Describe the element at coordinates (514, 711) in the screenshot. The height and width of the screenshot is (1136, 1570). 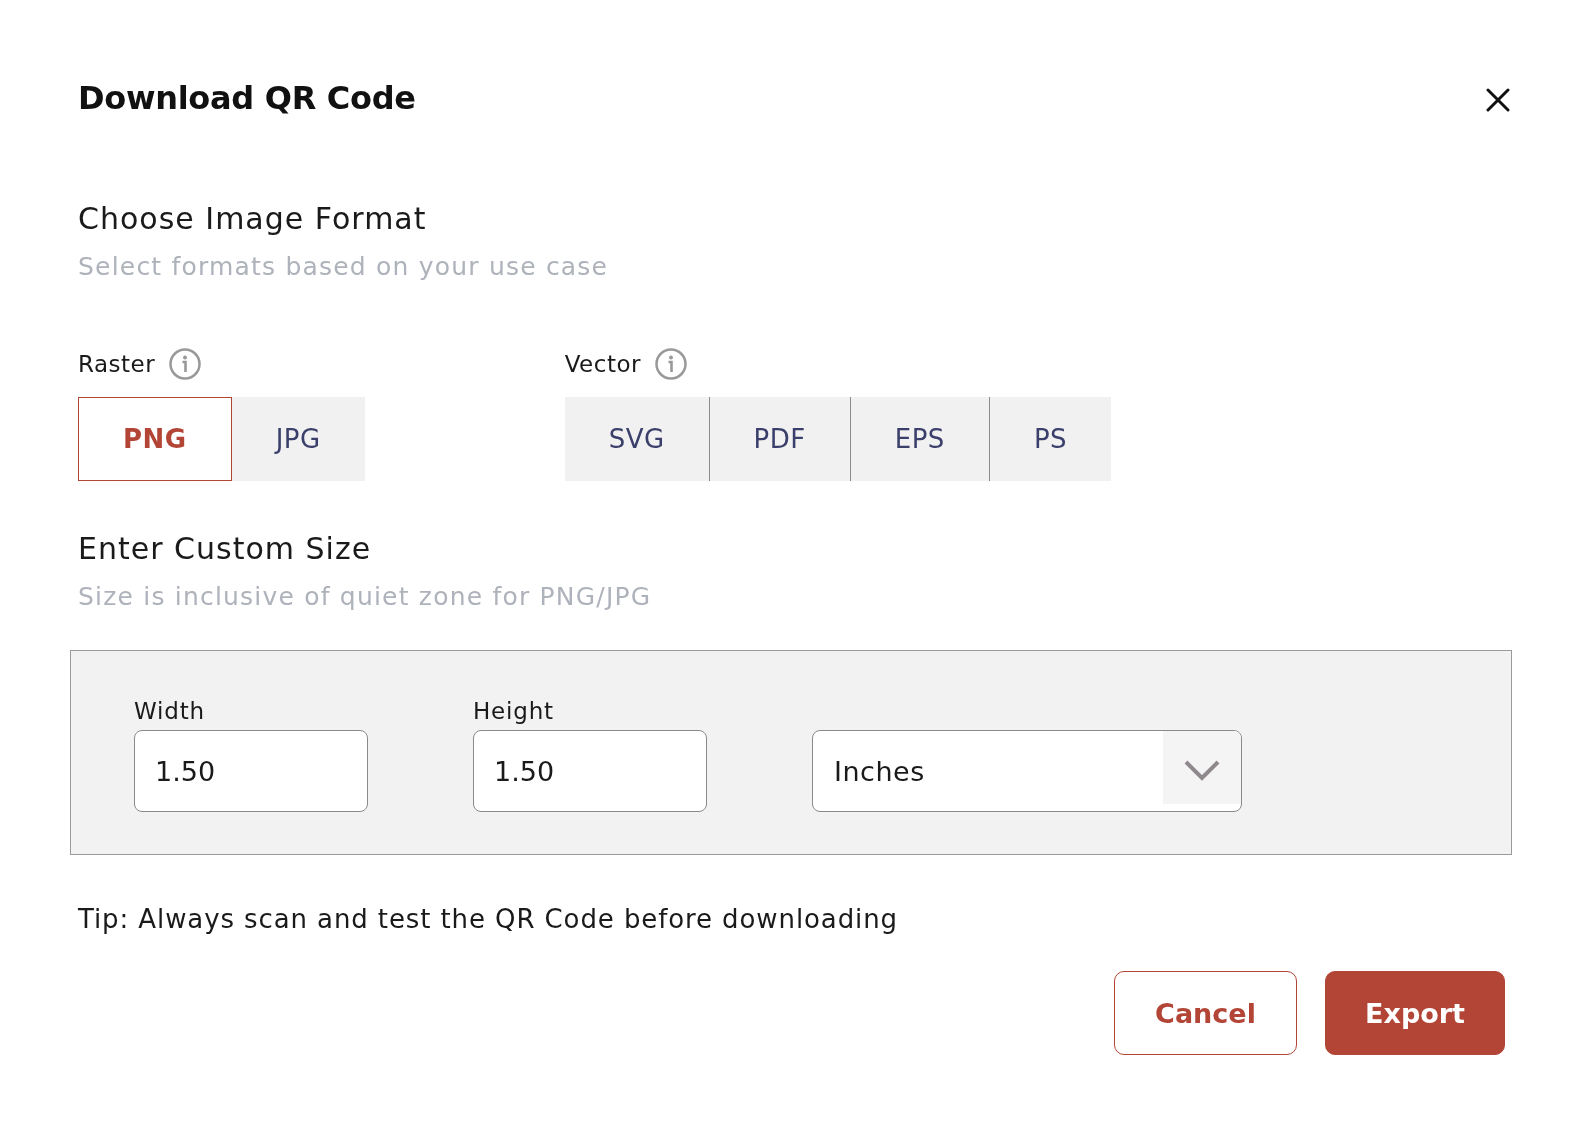
I see `field-label: Height` at that location.